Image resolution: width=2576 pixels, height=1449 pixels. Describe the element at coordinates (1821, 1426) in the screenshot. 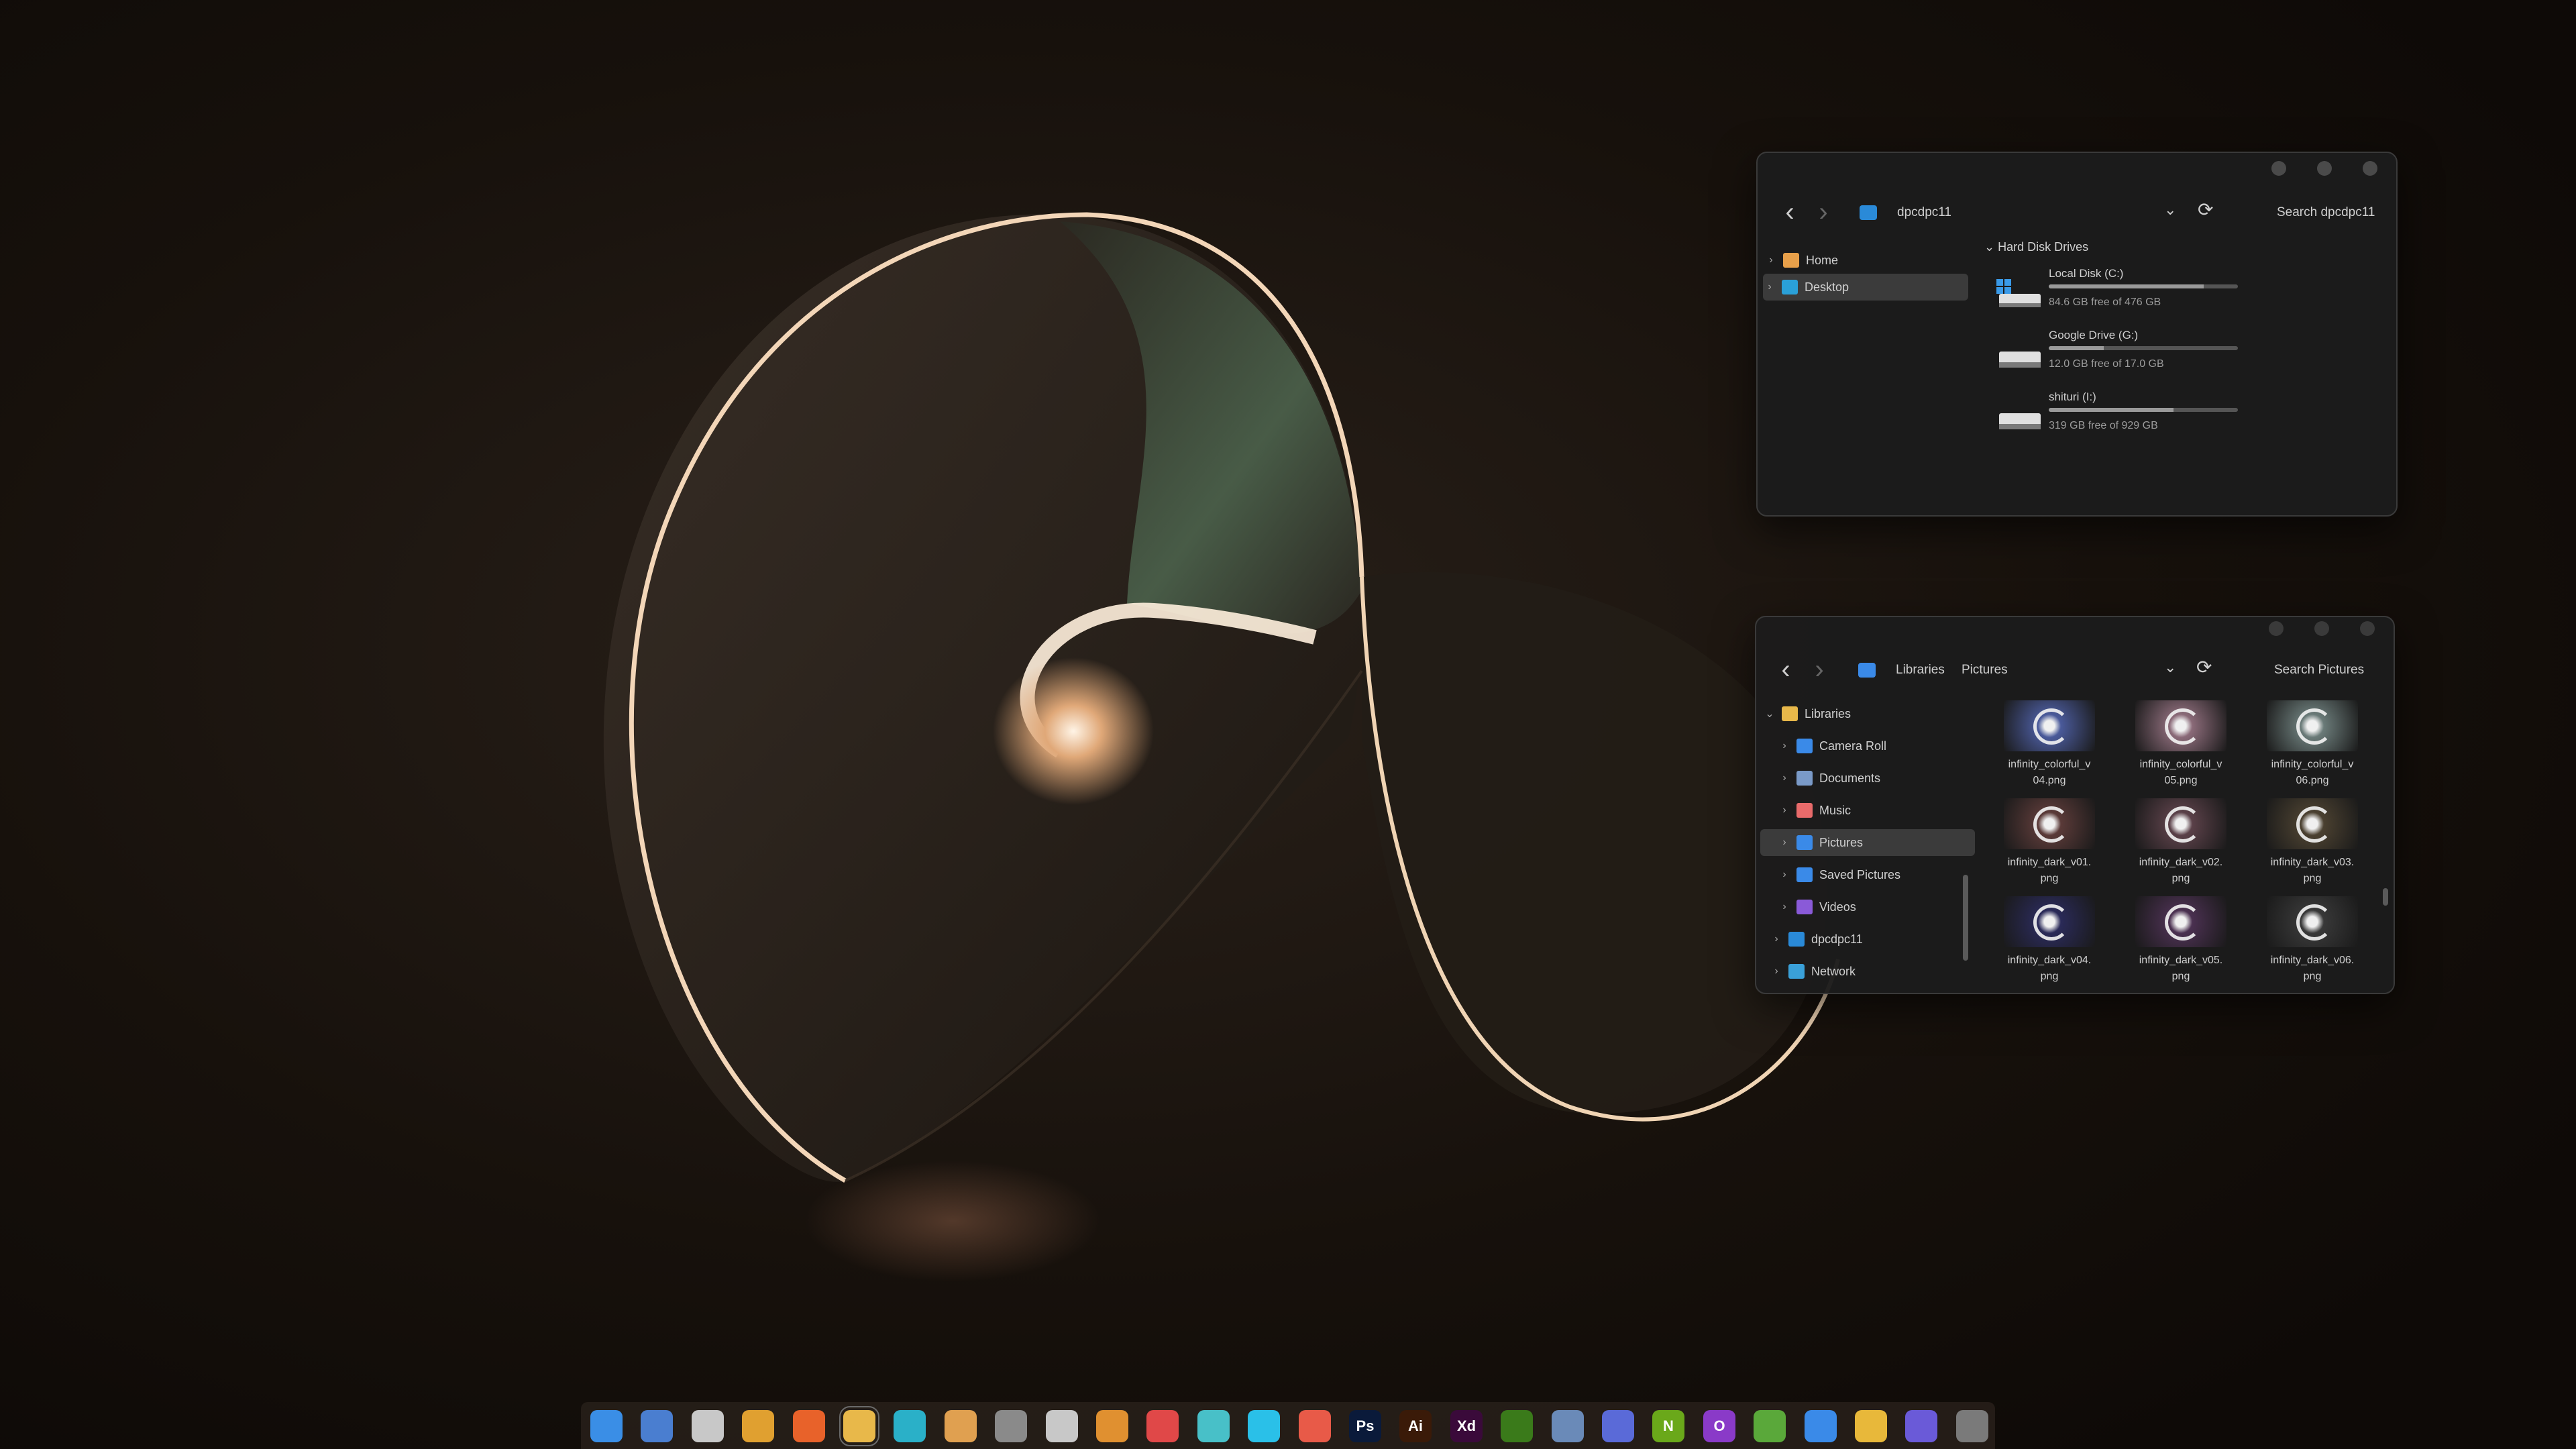

I see `app-chat-blue` at that location.